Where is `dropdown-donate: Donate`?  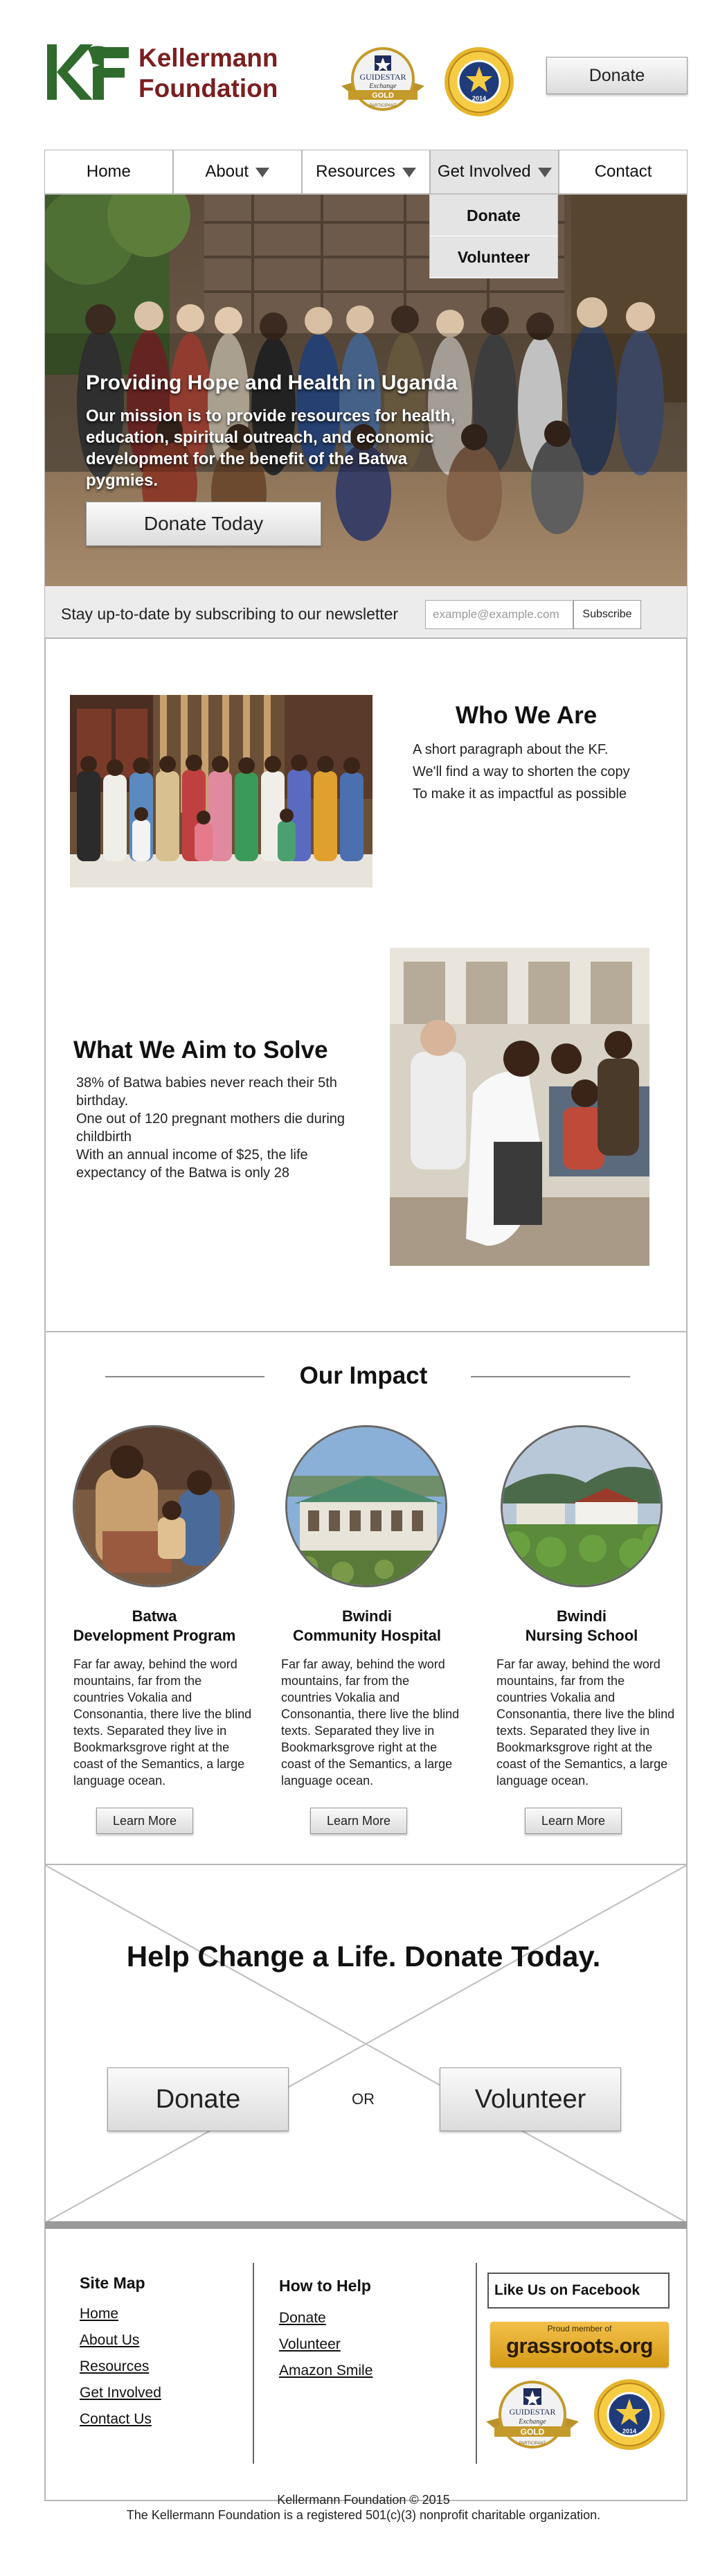
dropdown-donate: Donate is located at coordinates (494, 215).